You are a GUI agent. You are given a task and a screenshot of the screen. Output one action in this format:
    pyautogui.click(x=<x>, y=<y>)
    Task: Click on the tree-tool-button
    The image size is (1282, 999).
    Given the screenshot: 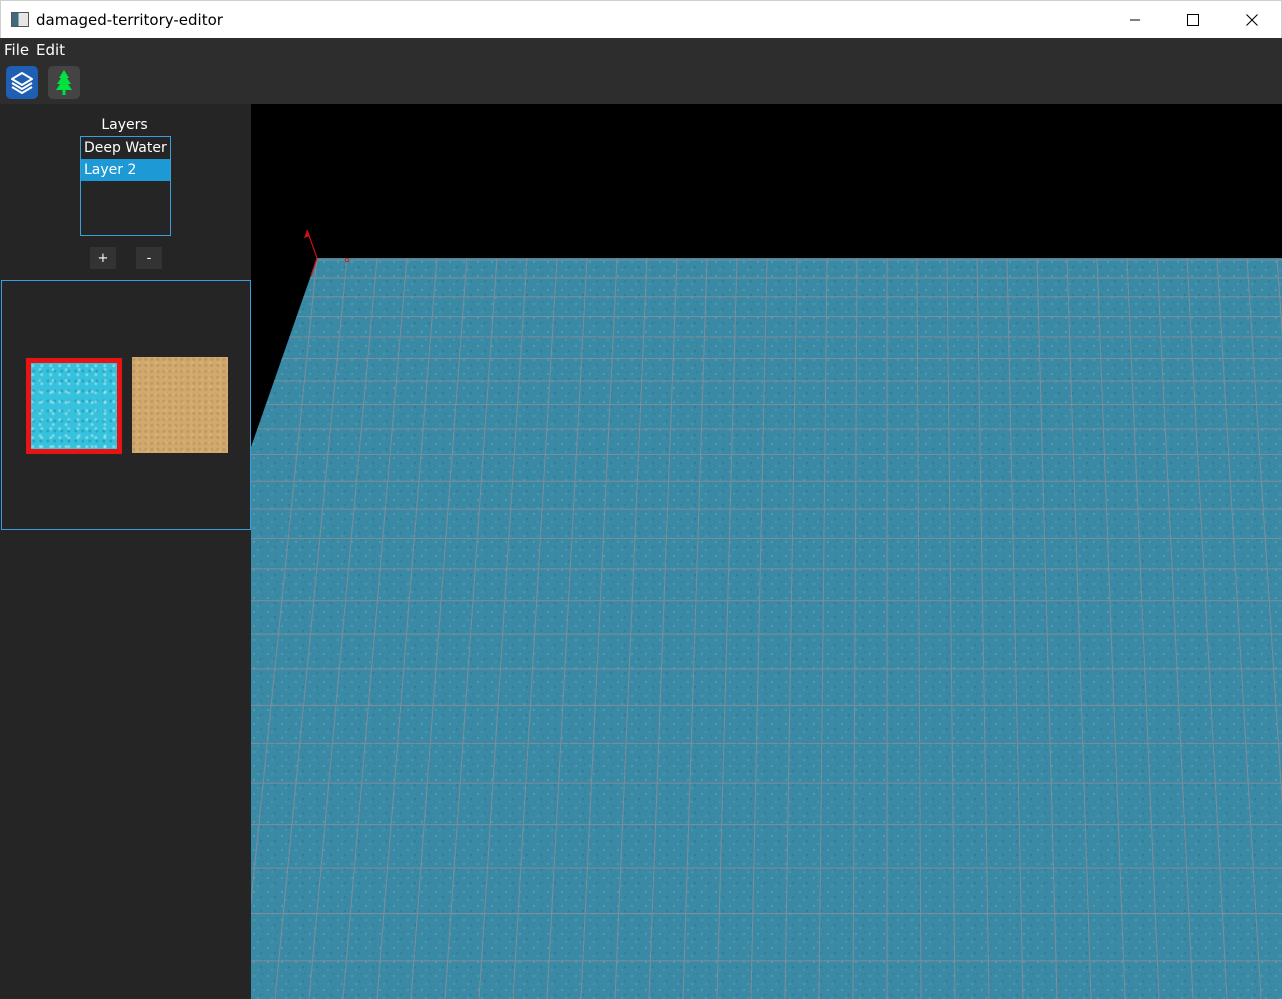 What is the action you would take?
    pyautogui.click(x=64, y=82)
    